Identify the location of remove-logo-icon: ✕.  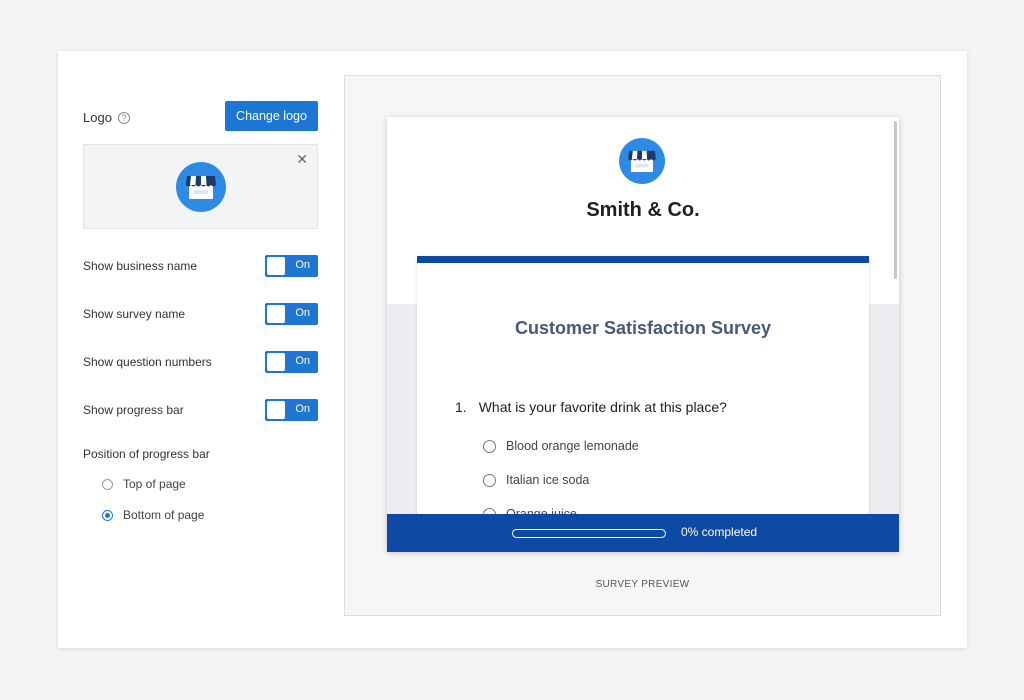
(302, 159).